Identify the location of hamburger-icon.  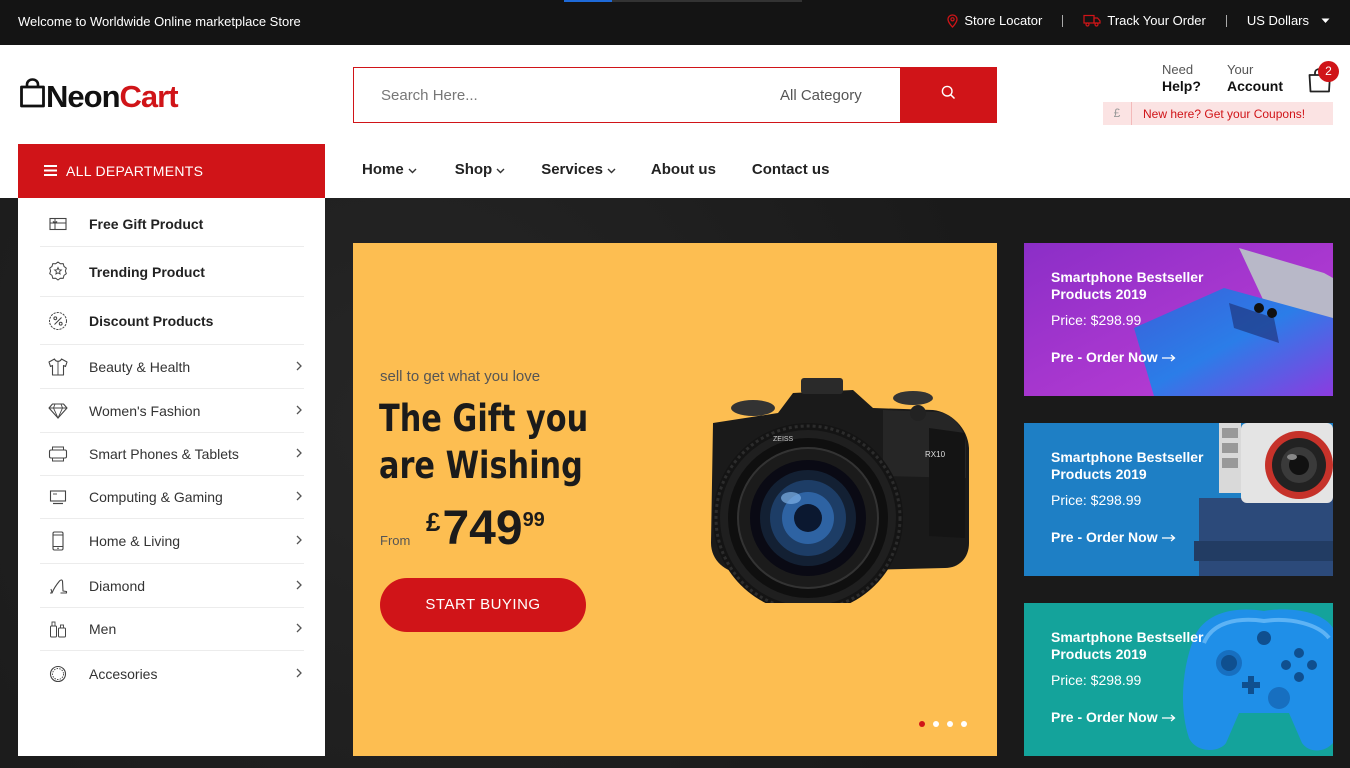
(50, 171).